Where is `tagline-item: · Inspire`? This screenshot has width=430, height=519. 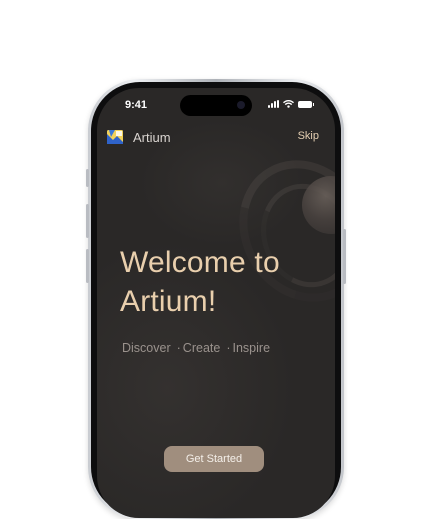
tagline-item: · Inspire is located at coordinates (248, 348).